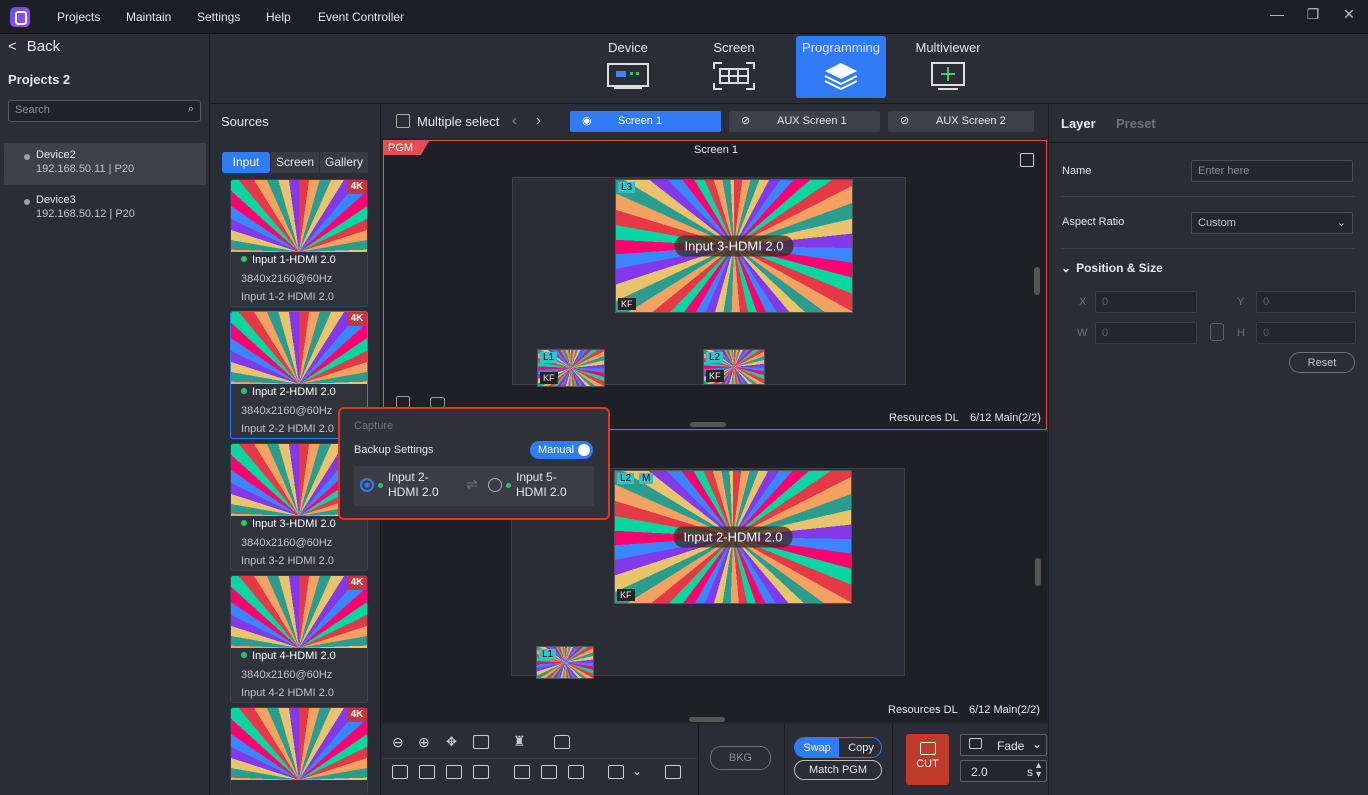 Image resolution: width=1368 pixels, height=795 pixels. Describe the element at coordinates (740, 758) in the screenshot. I see `bkg-button: BKG` at that location.